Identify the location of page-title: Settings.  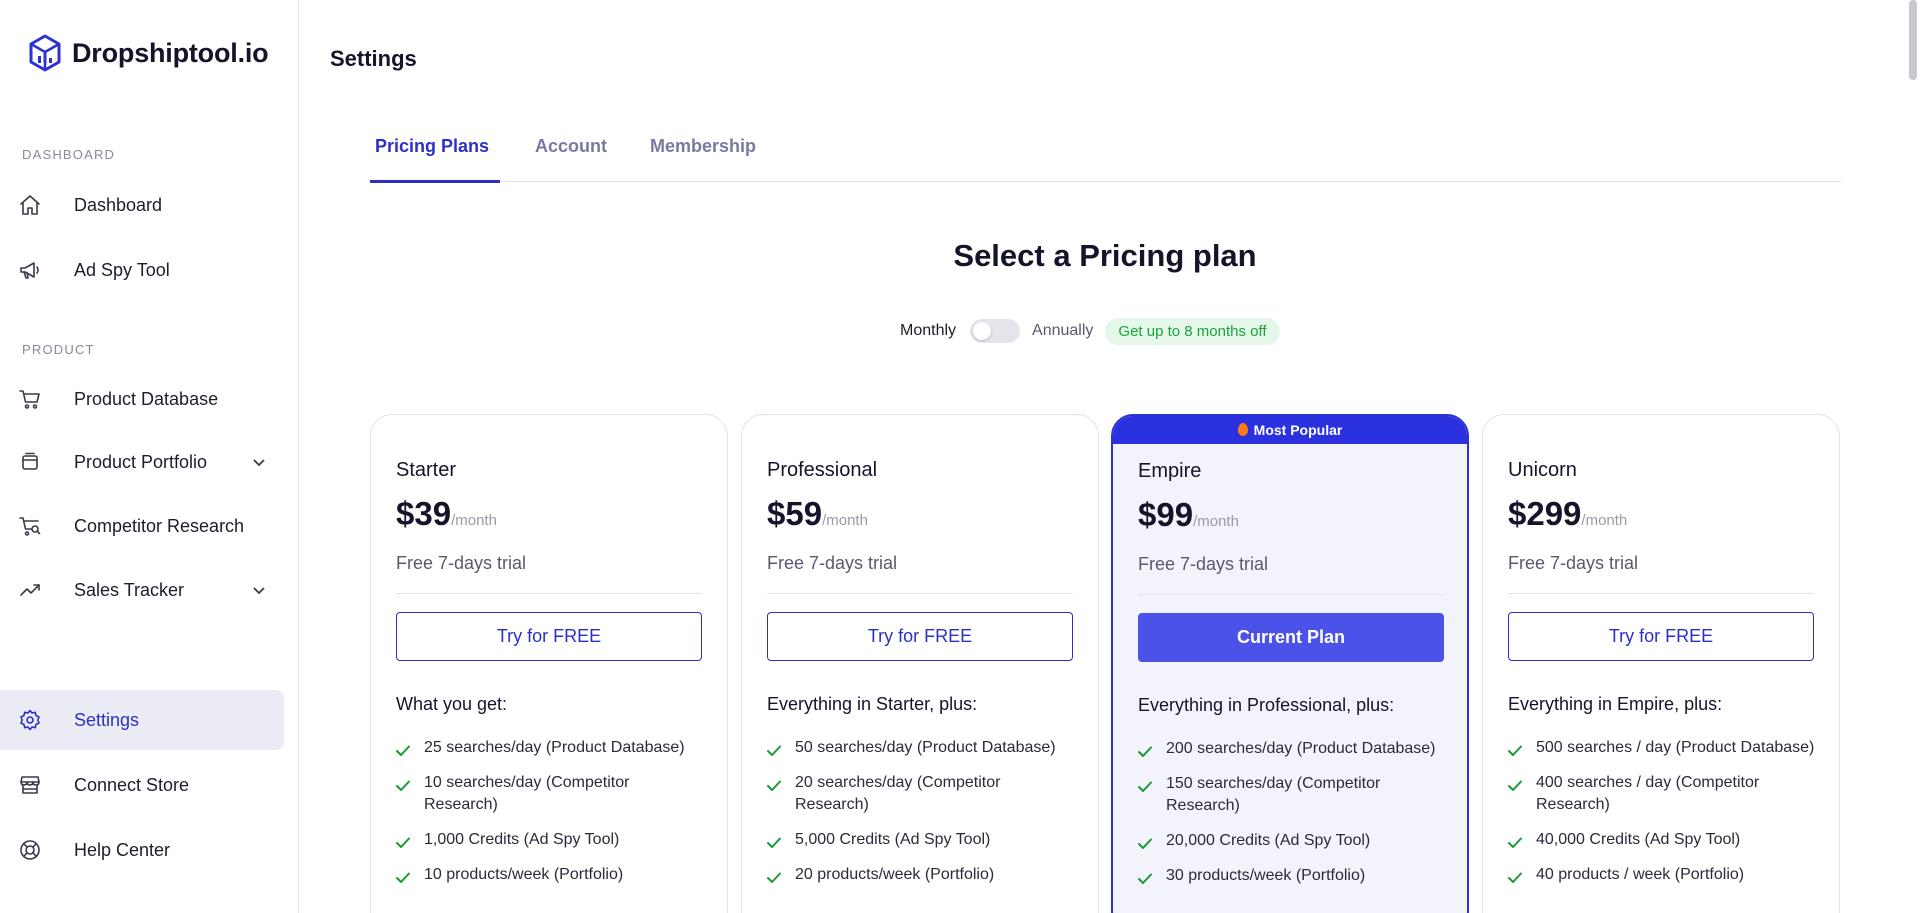
(373, 58).